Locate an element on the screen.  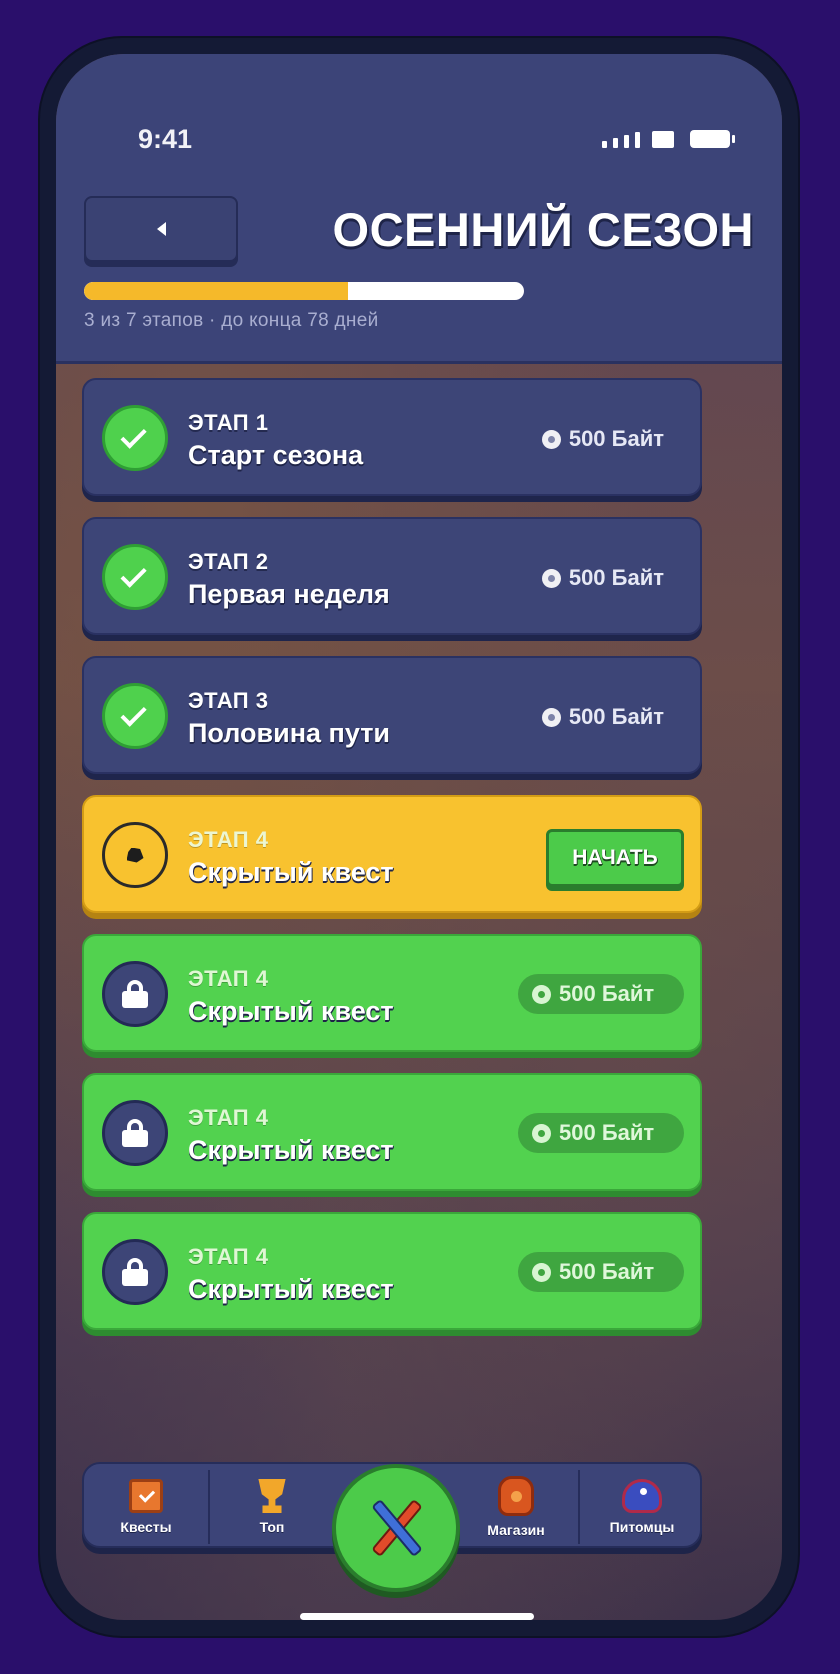
calendar-check-icon is located at coordinates (146, 1496).